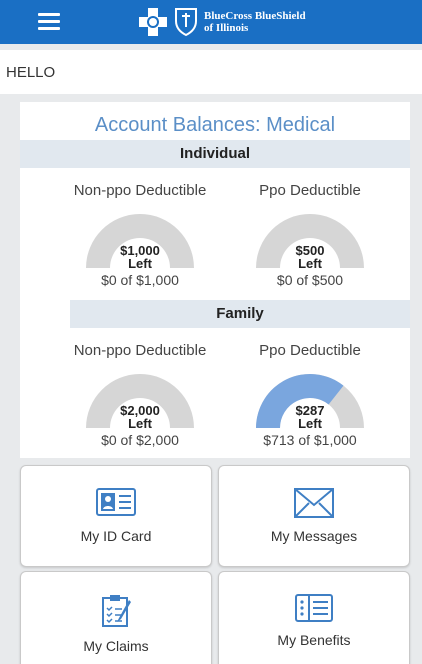  I want to click on my-claims-button: My Claims, so click(116, 617).